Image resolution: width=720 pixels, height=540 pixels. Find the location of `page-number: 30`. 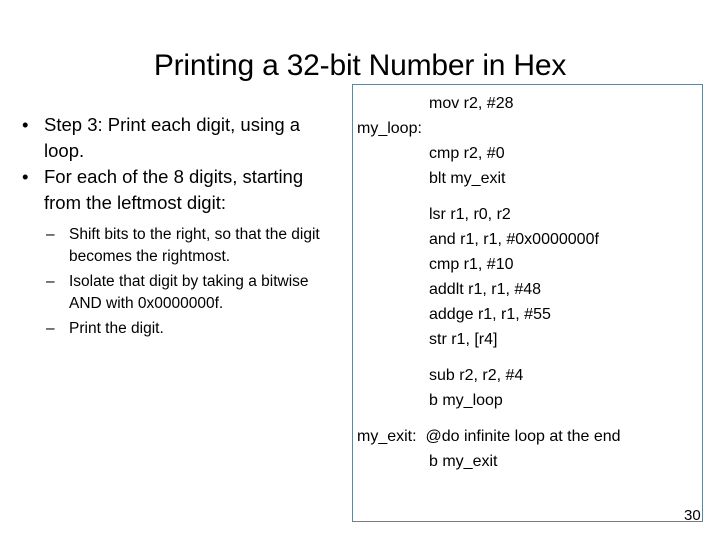

page-number: 30 is located at coordinates (692, 515).